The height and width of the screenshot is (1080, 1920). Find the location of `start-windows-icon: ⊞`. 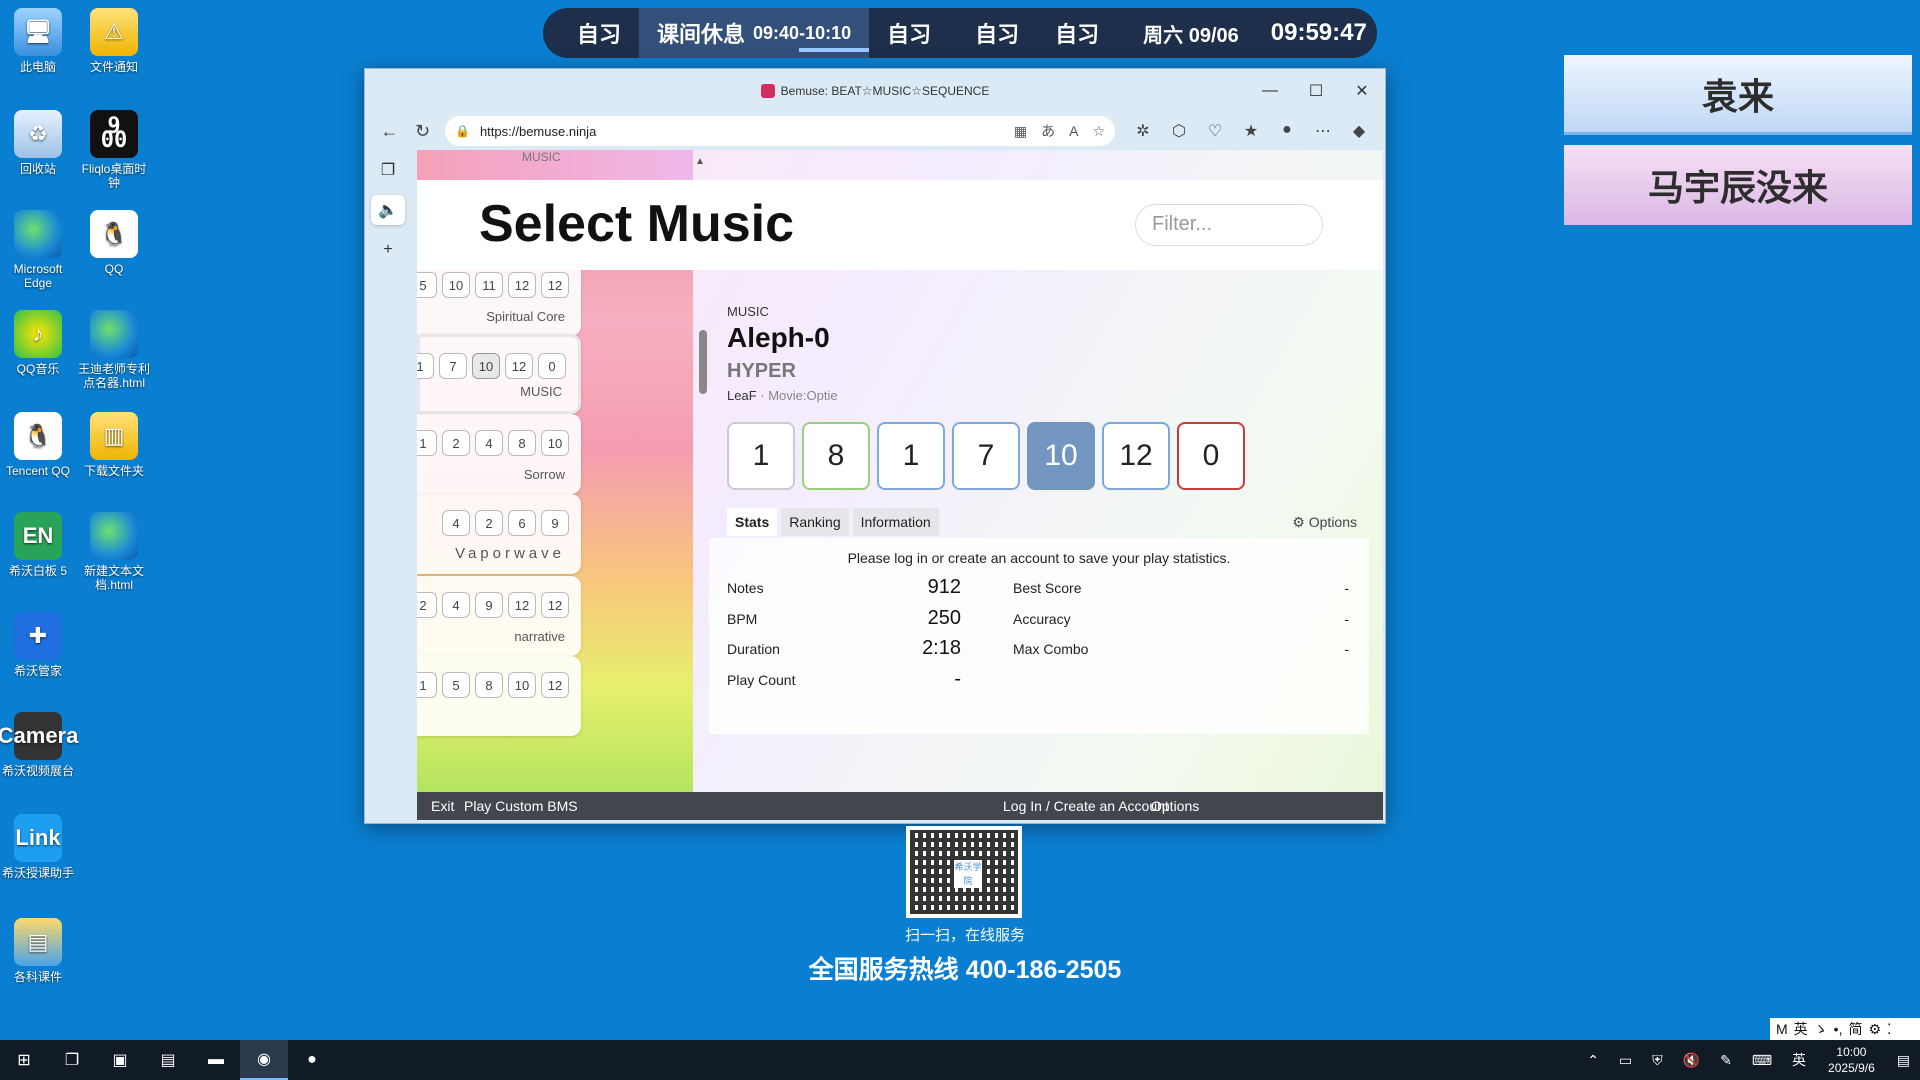

start-windows-icon: ⊞ is located at coordinates (24, 1060).